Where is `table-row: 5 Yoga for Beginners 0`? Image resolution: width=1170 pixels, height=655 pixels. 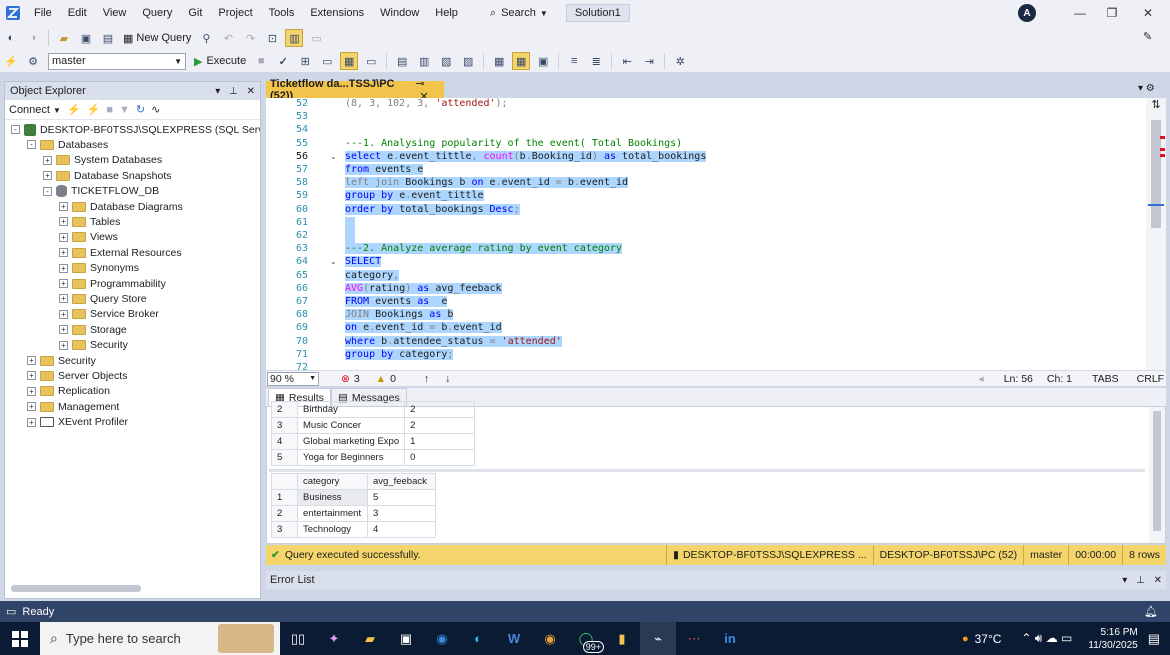
table-row: 5 Yoga for Beginners 0 is located at coordinates (373, 457).